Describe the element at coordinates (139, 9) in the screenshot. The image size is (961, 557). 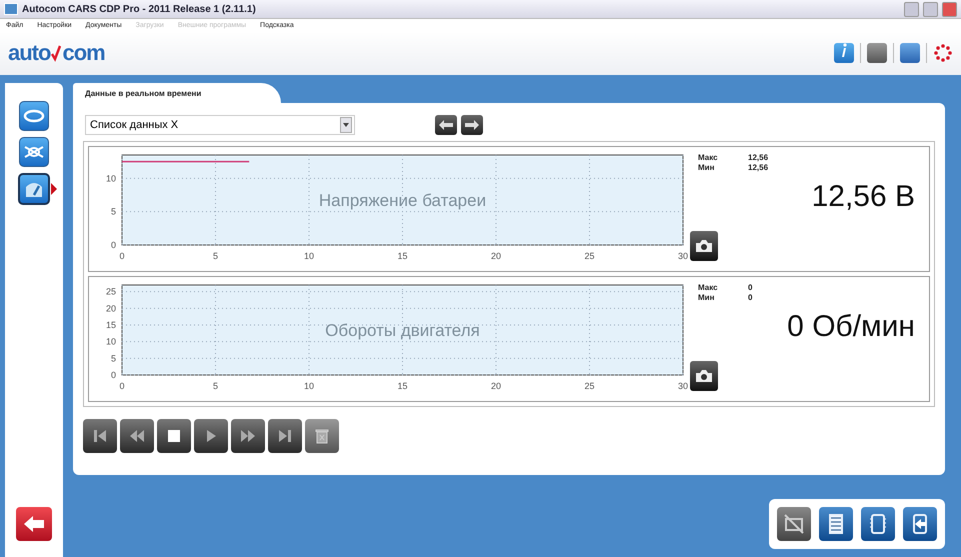
I see `window-title: Autocom CARS CDP Pro - 2011 Release 1 (2.11.1)` at that location.